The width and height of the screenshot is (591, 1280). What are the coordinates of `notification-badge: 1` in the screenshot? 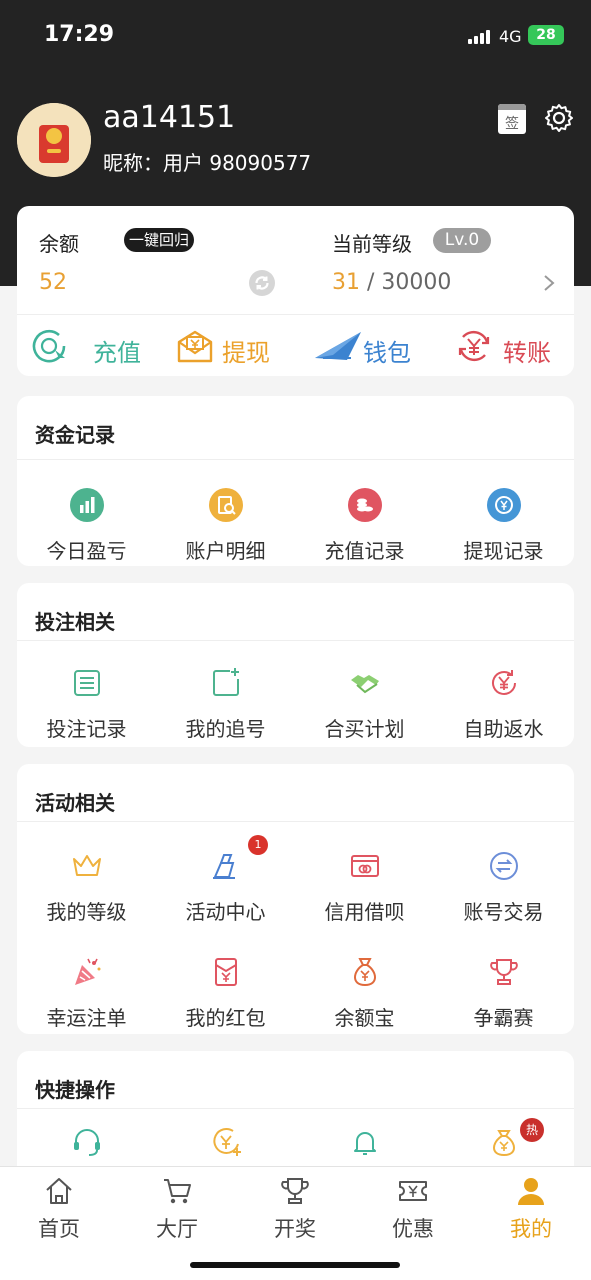 It's located at (258, 845).